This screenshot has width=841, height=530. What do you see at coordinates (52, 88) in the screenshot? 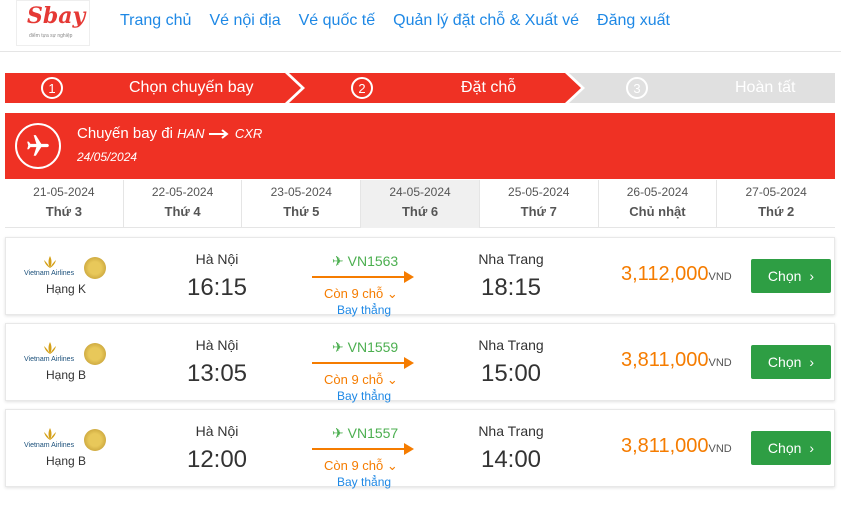
I see `step-number: 1` at bounding box center [52, 88].